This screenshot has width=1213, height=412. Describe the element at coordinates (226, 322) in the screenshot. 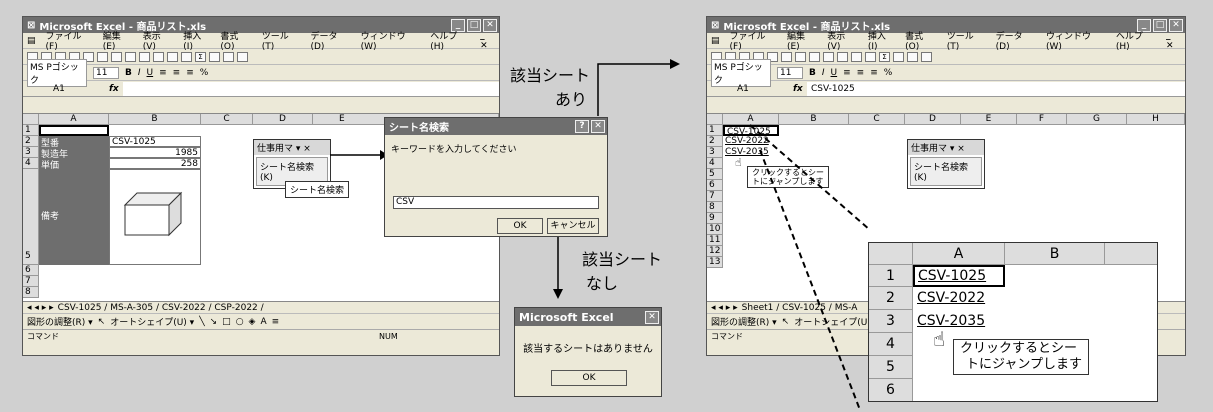

I see `rect-icon: □` at that location.